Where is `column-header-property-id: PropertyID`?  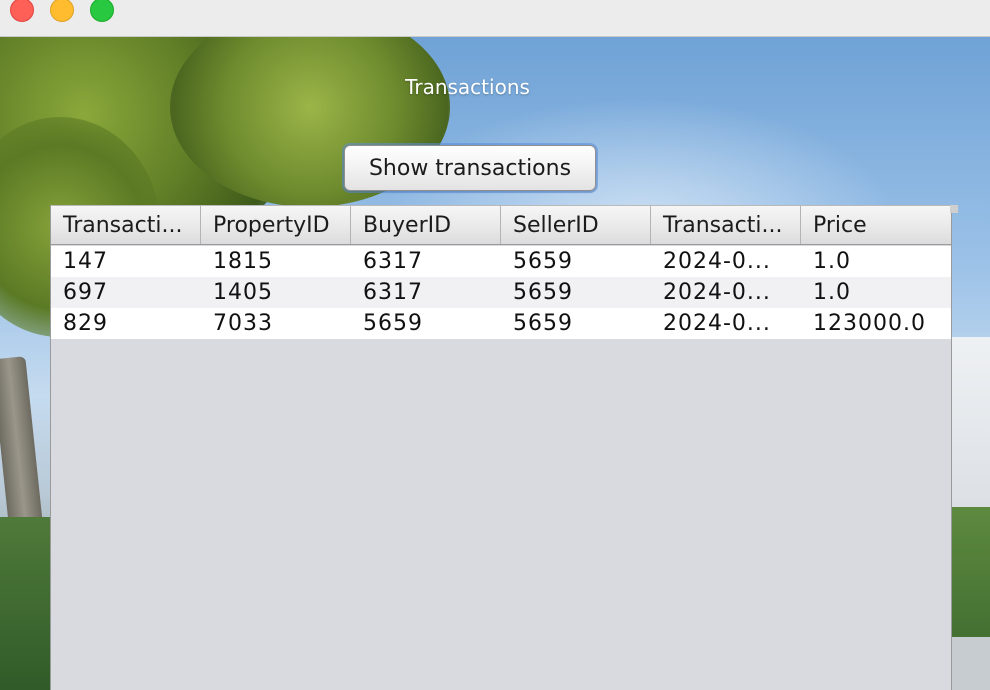
column-header-property-id: PropertyID is located at coordinates (276, 225).